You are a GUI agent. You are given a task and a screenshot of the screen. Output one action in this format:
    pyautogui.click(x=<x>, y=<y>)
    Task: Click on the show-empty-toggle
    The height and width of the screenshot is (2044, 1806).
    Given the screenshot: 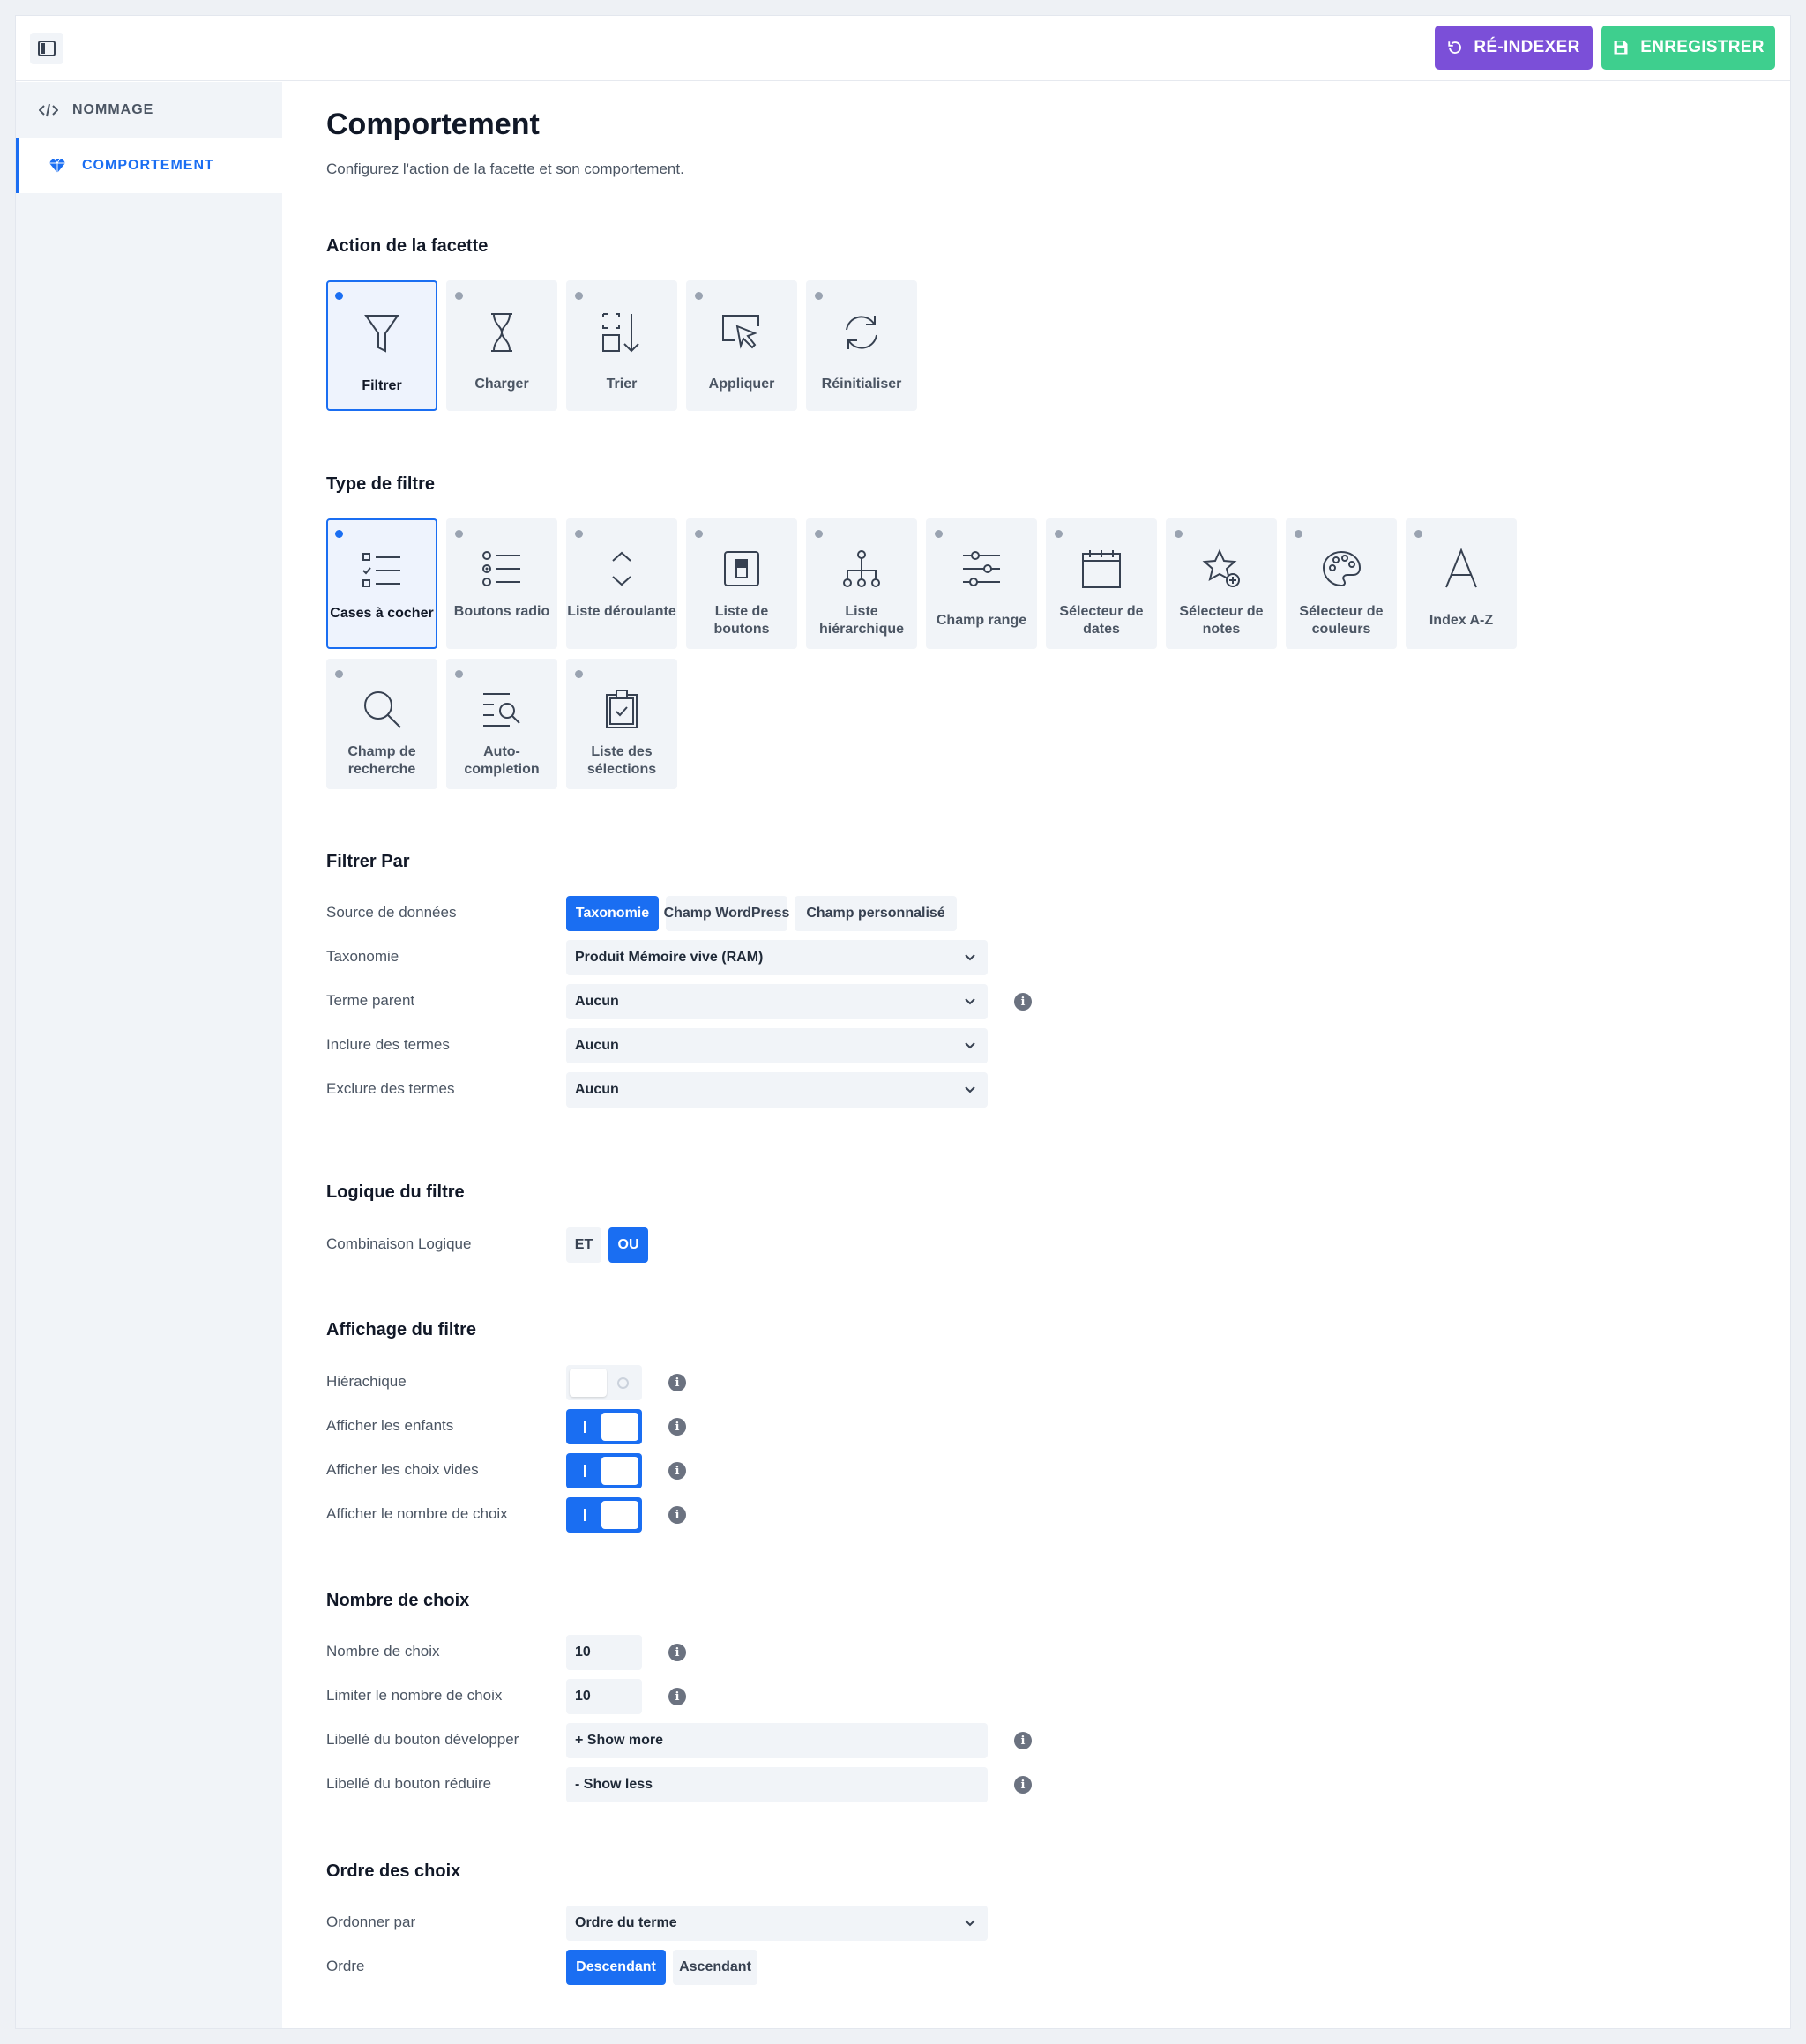 What is the action you would take?
    pyautogui.click(x=604, y=1470)
    